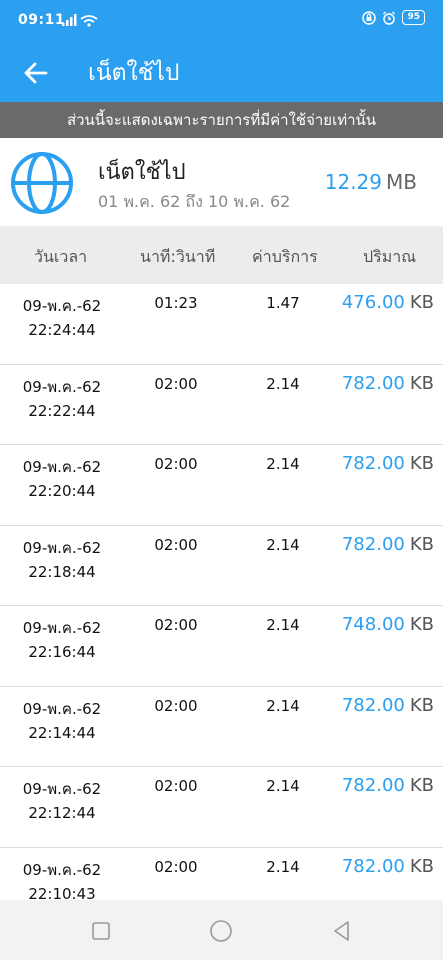 The height and width of the screenshot is (960, 443). Describe the element at coordinates (221, 73) in the screenshot. I see `app-bar: เน็ตใช้ไป` at that location.